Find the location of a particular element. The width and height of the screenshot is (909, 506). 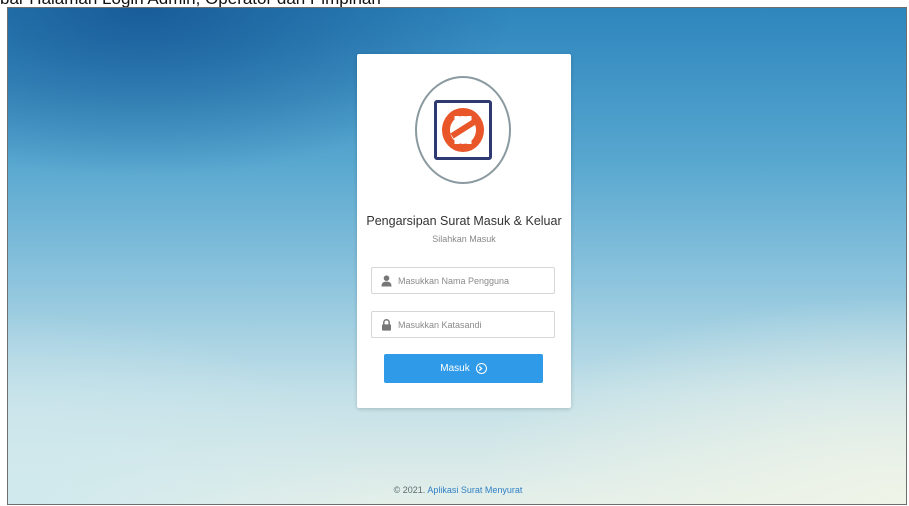

footer-app-link: Aplikasi Surat Menyurat is located at coordinates (474, 490).